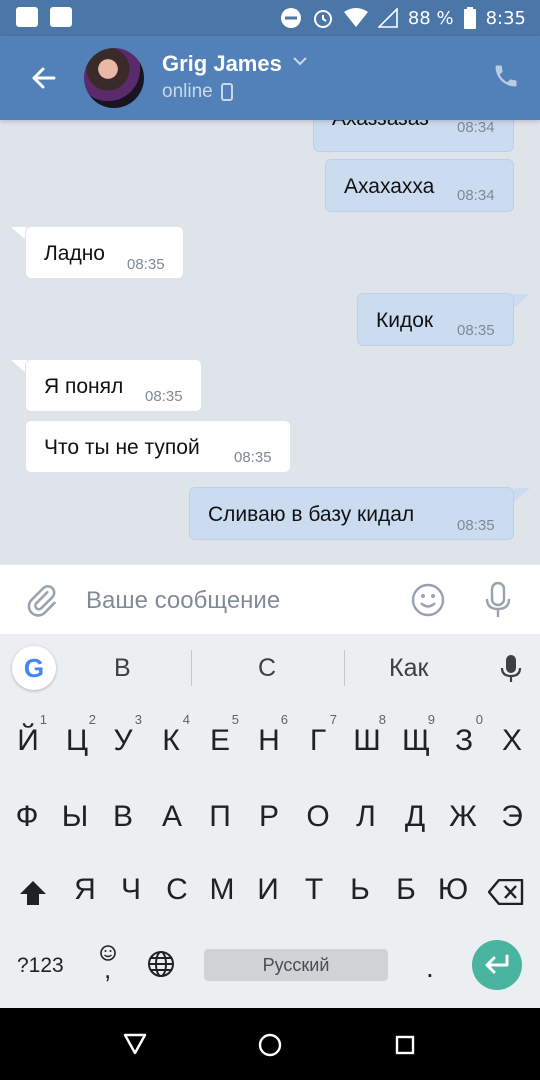  I want to click on message-incoming: Ладно 08:35, so click(104, 252).